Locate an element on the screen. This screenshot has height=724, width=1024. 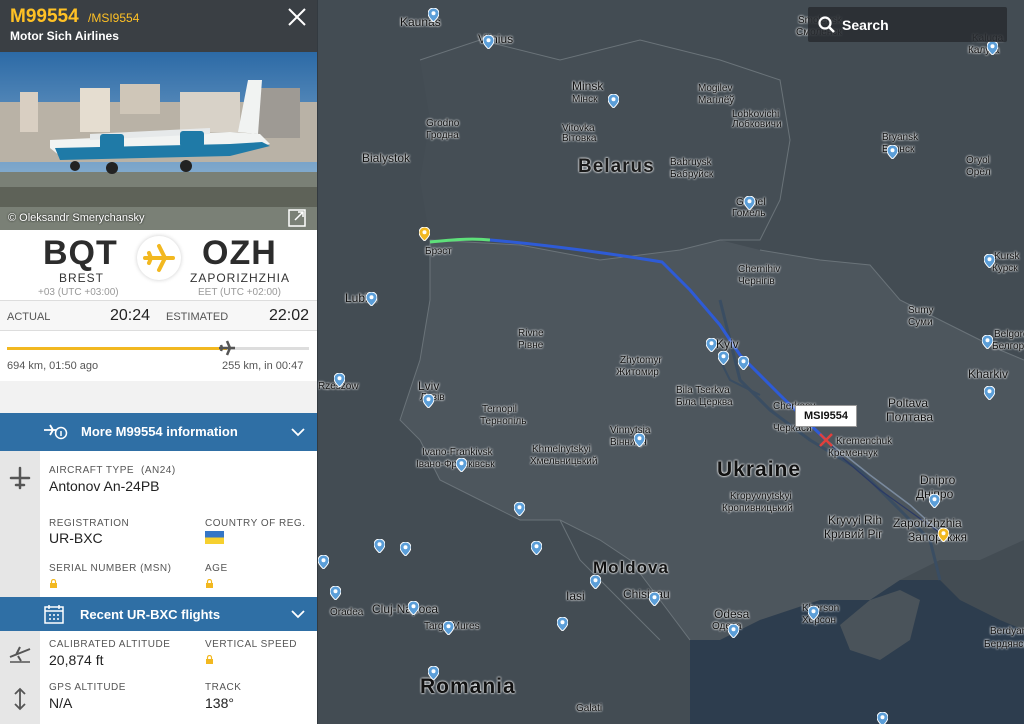
city-label: Kropyvnytskyi is located at coordinates (761, 496).